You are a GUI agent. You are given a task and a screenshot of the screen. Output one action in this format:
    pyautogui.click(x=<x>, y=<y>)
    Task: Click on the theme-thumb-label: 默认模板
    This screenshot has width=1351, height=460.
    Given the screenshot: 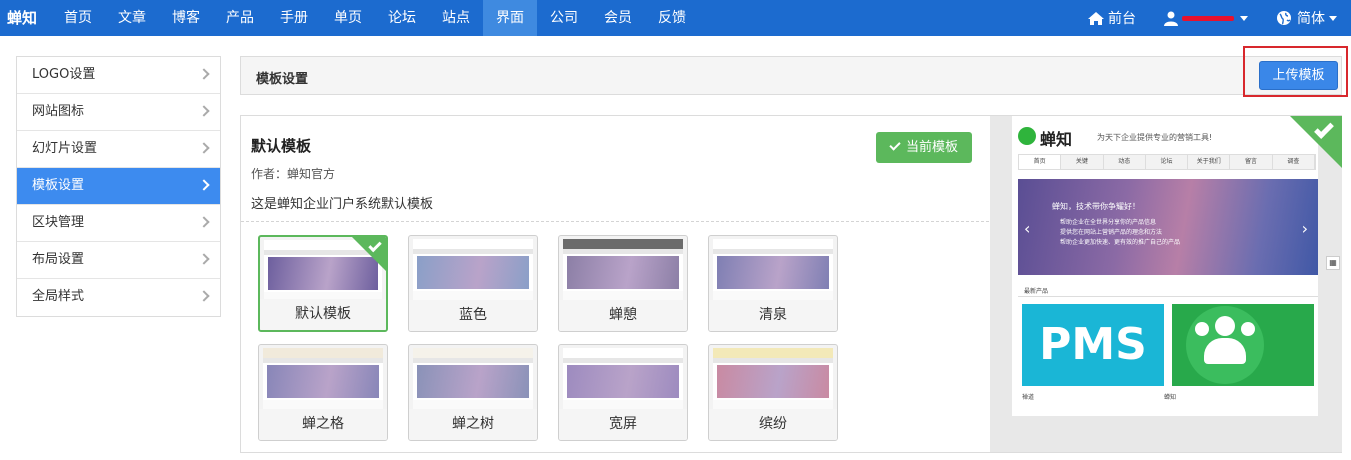 What is the action you would take?
    pyautogui.click(x=323, y=314)
    